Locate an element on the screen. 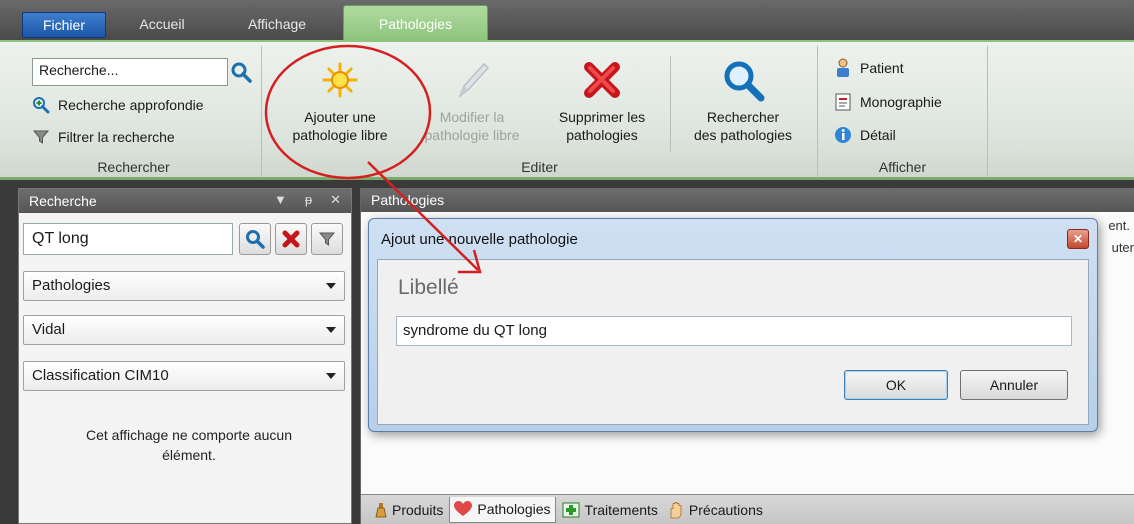  source-select: Vidal is located at coordinates (184, 330).